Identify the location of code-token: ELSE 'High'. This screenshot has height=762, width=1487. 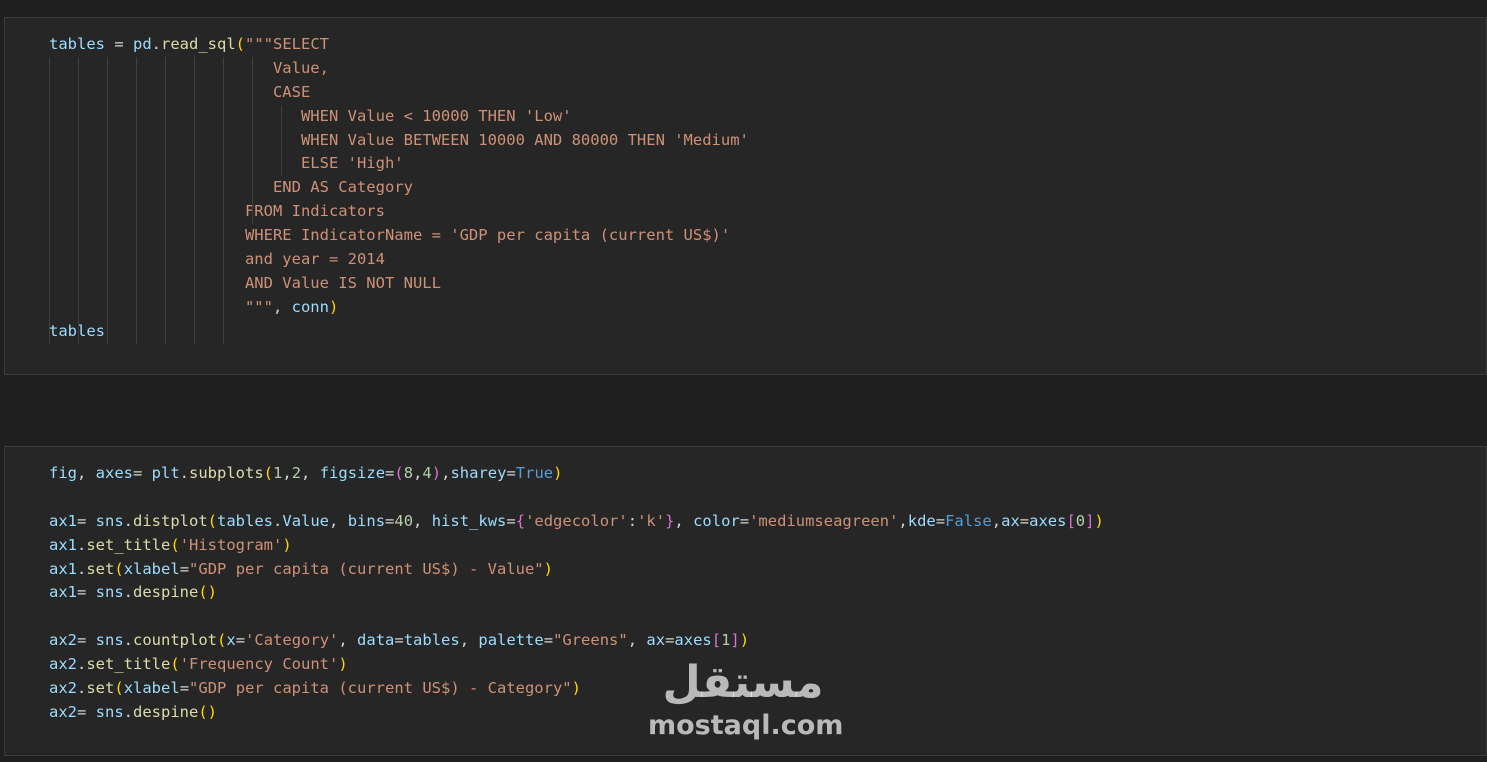
(226, 163).